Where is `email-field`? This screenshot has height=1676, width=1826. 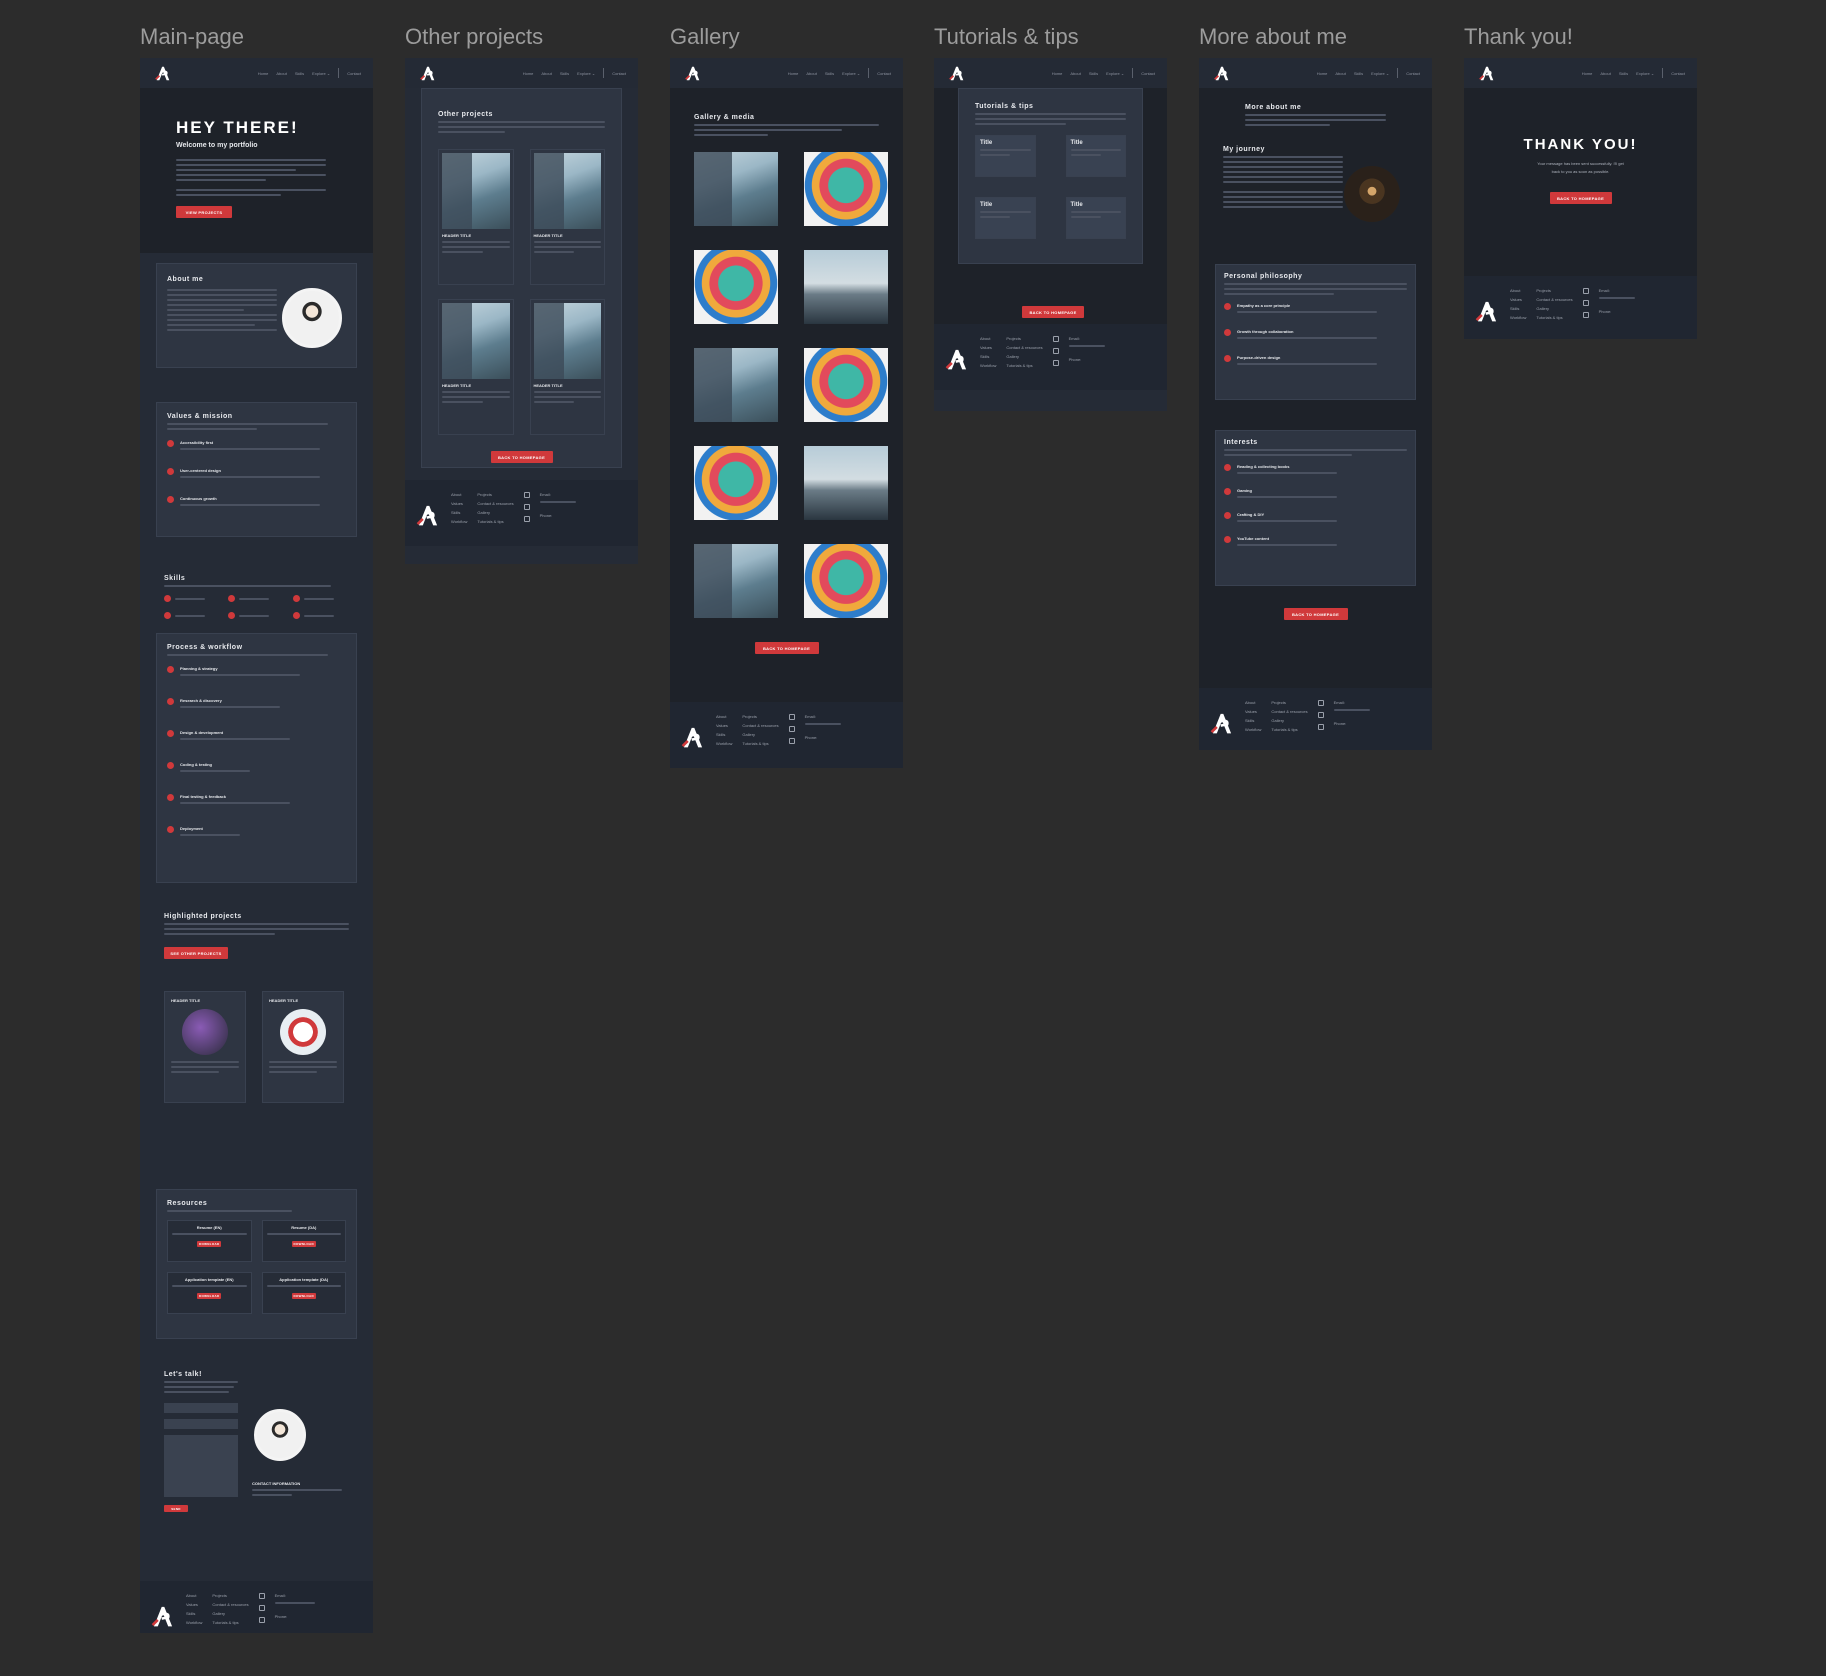
email-field is located at coordinates (201, 1424).